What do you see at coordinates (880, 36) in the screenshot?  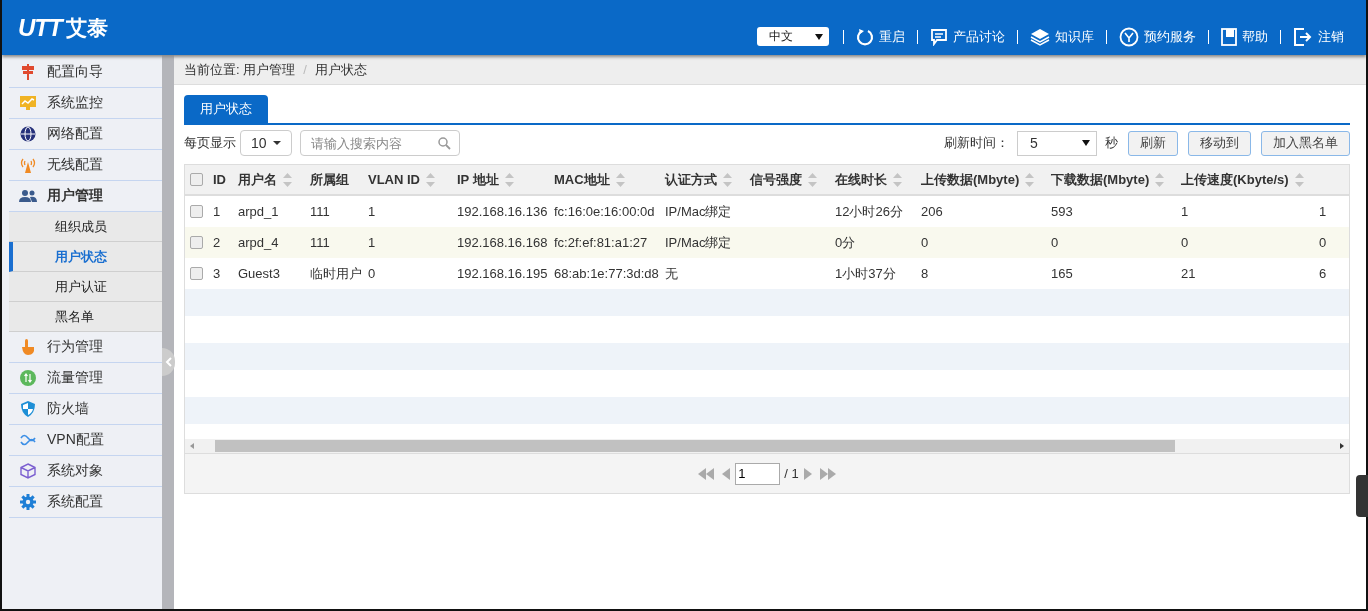 I see `header-link: 重启` at bounding box center [880, 36].